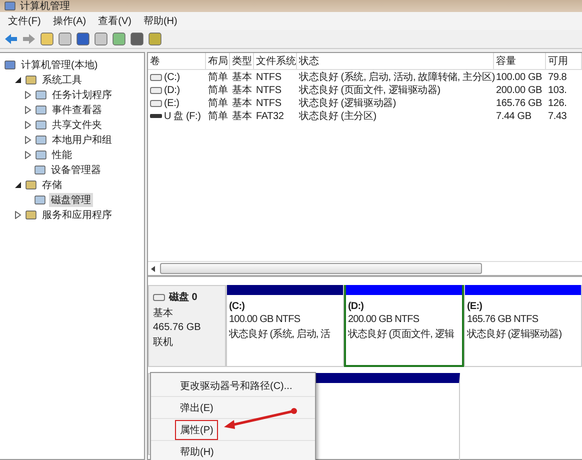 This screenshot has height=460, width=582. I want to click on partition: (E:) 165.76 GB NTFS 状态良好 (逻辑驱动器), so click(523, 326).